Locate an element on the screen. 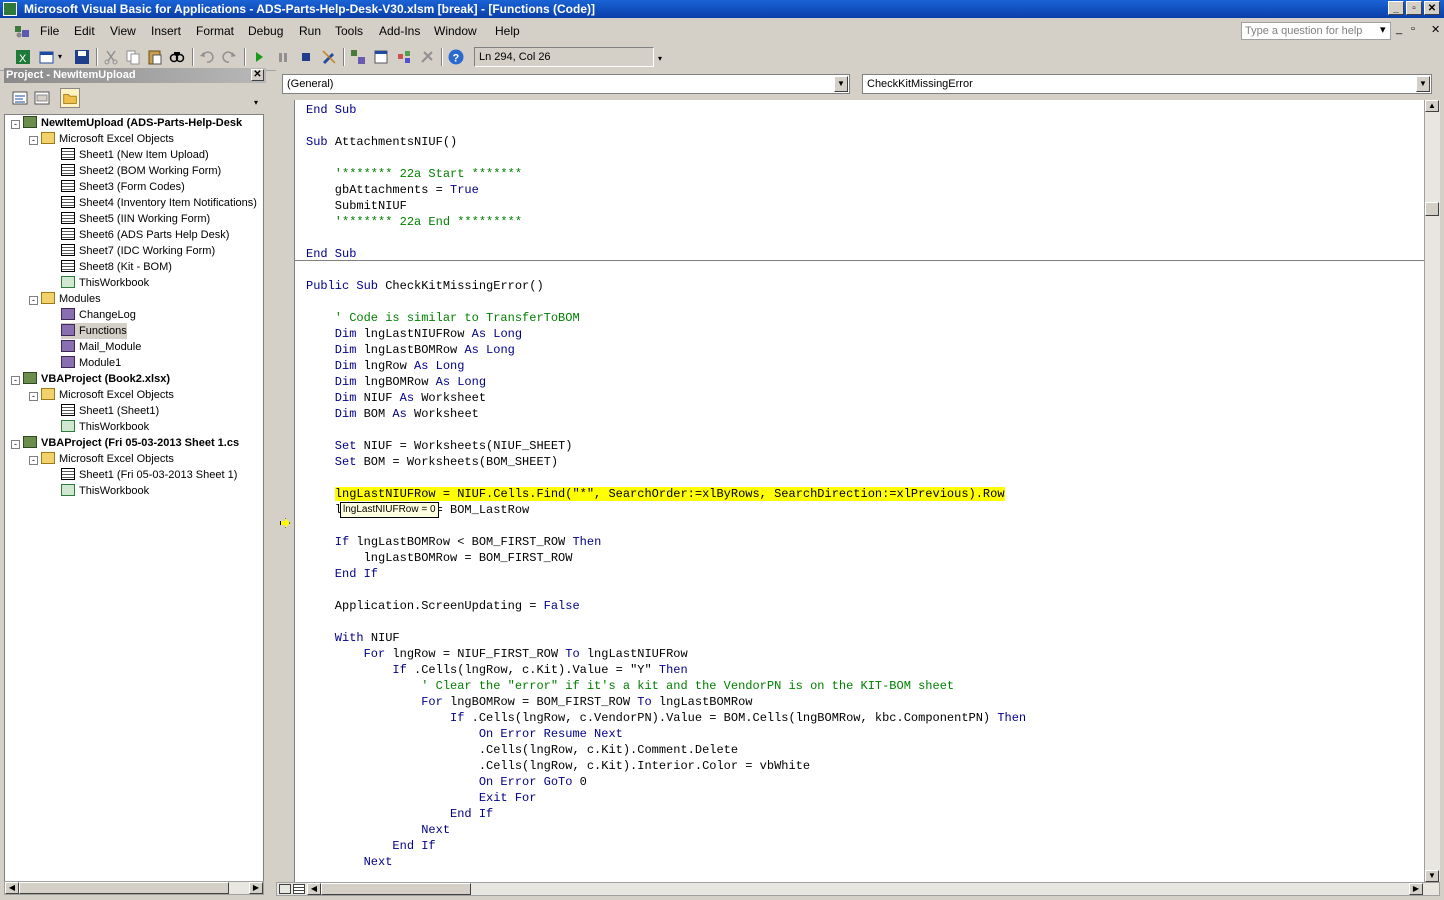  vba-app-icon is located at coordinates (10, 9).